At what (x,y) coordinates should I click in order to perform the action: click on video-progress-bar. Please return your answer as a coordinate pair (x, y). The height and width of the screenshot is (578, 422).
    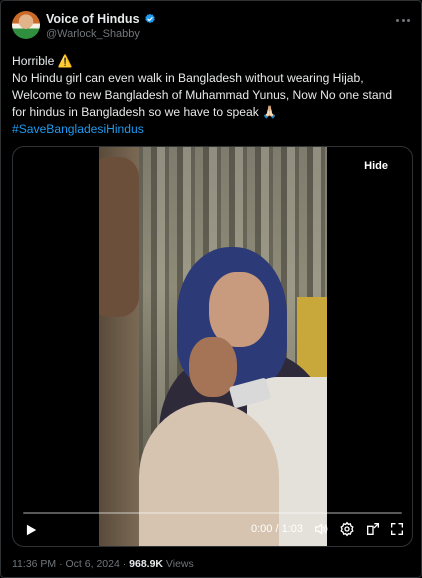
    Looking at the image, I should click on (212, 513).